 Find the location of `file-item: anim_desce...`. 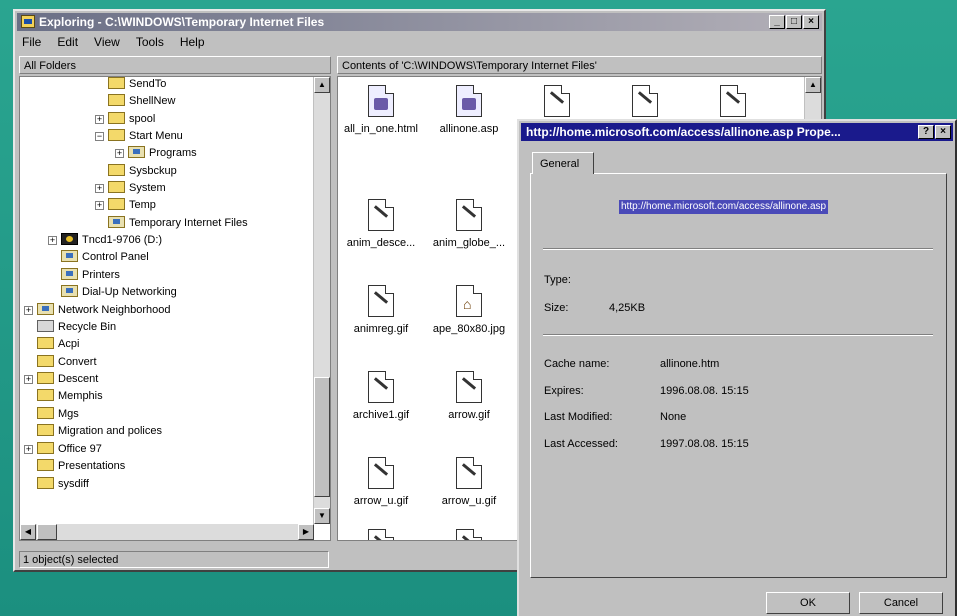

file-item: anim_desce... is located at coordinates (381, 224).